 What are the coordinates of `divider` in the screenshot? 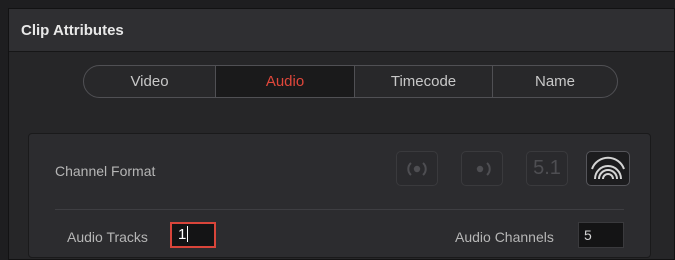 It's located at (339, 209).